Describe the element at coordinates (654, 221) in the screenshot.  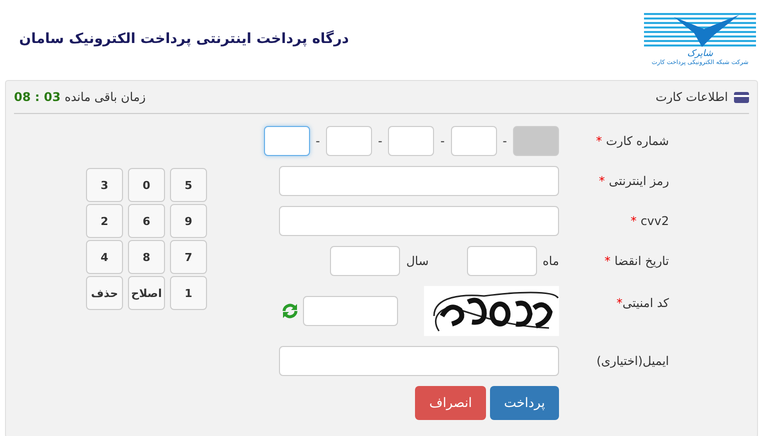
I see `field-label: cvv2` at that location.